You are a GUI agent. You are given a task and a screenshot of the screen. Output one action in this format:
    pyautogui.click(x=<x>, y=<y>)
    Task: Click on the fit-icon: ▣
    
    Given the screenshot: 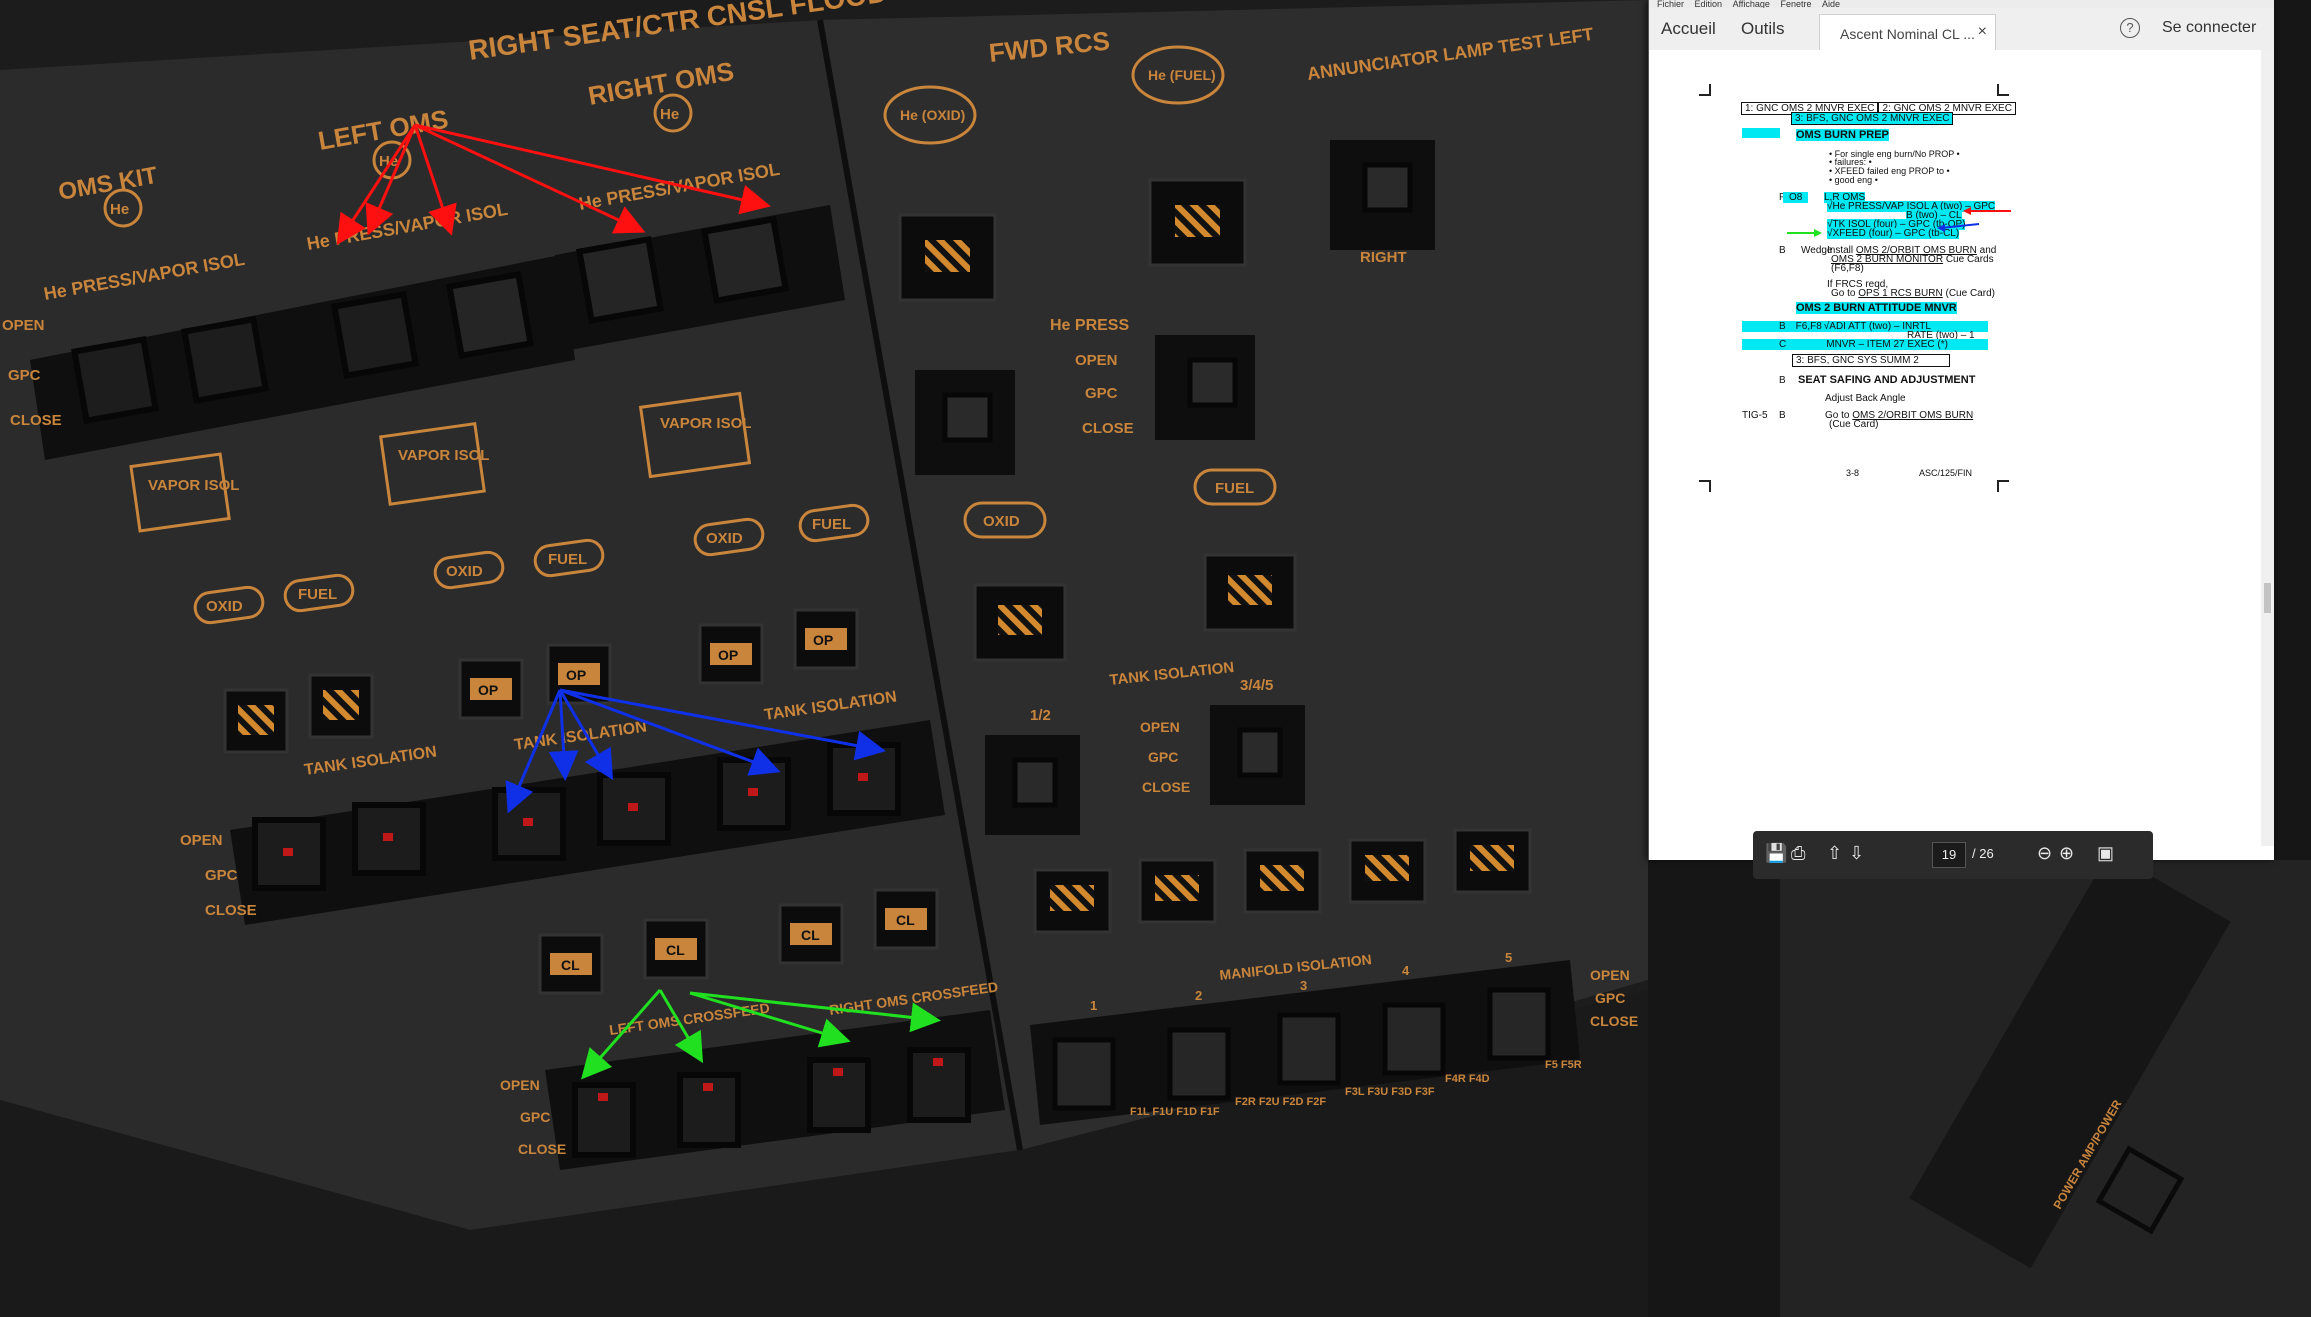 What is the action you would take?
    pyautogui.click(x=2105, y=853)
    